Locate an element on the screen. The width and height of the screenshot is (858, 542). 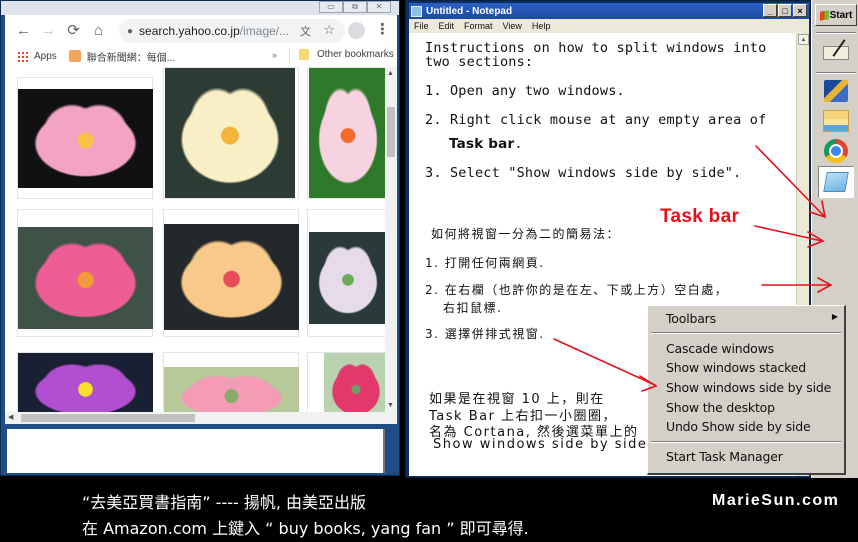
bookmark-star-icon: ☆ is located at coordinates (329, 30).